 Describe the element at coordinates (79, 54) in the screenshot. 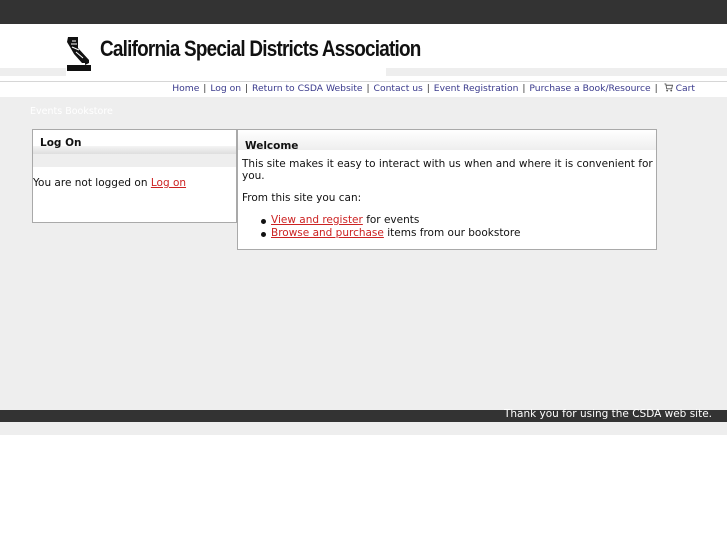

I see `california-map-icon` at that location.